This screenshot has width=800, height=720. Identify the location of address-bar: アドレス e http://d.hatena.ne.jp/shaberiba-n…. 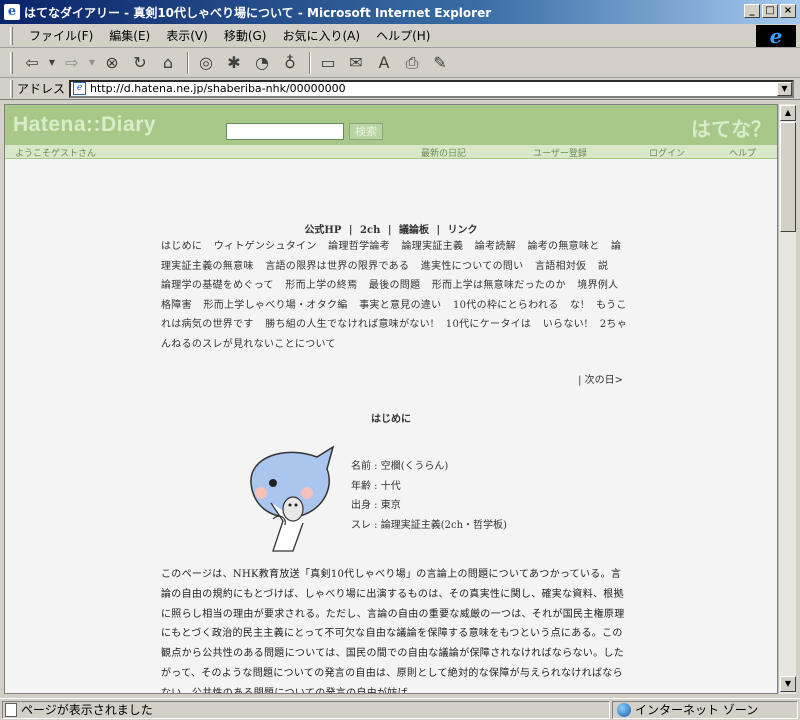
(400, 89).